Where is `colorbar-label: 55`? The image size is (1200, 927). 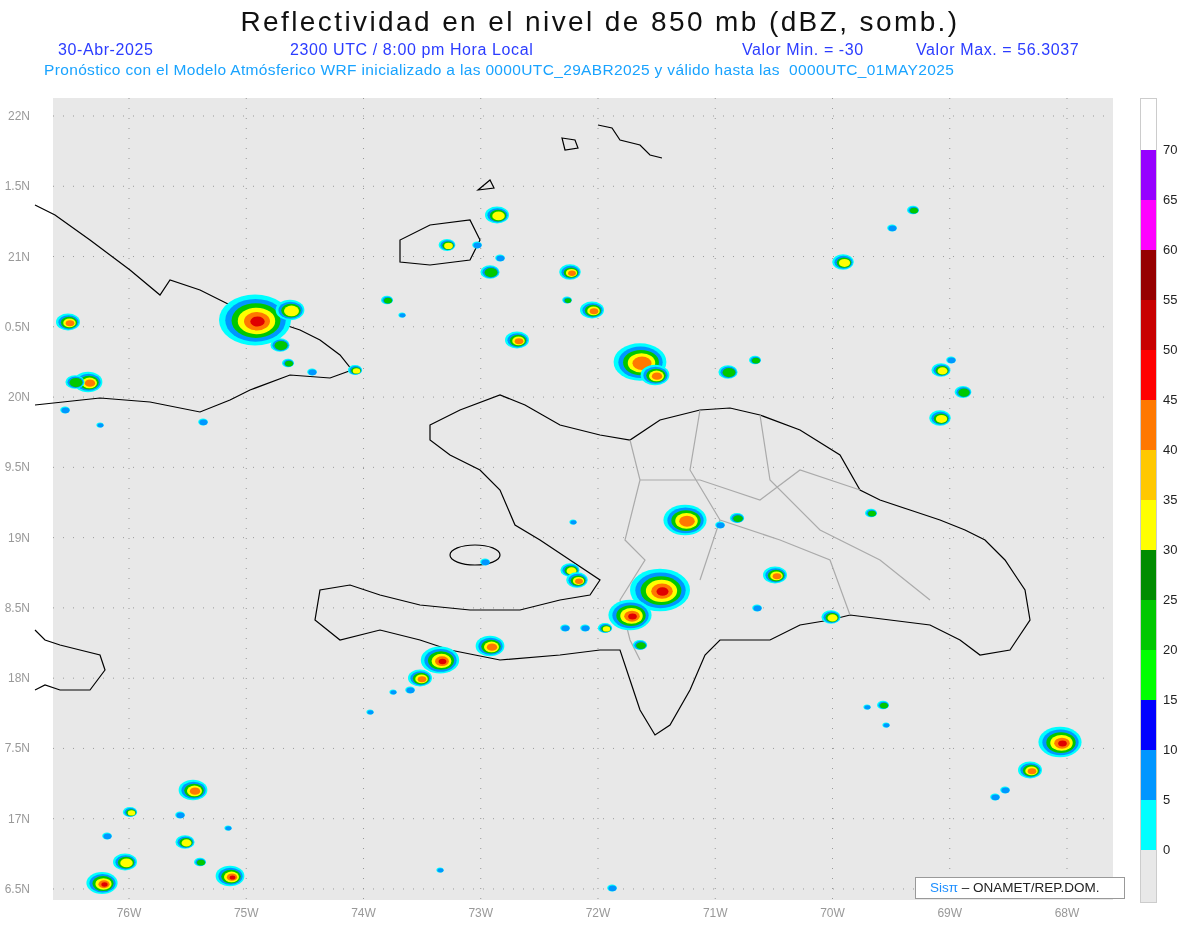
colorbar-label: 55 is located at coordinates (1170, 300).